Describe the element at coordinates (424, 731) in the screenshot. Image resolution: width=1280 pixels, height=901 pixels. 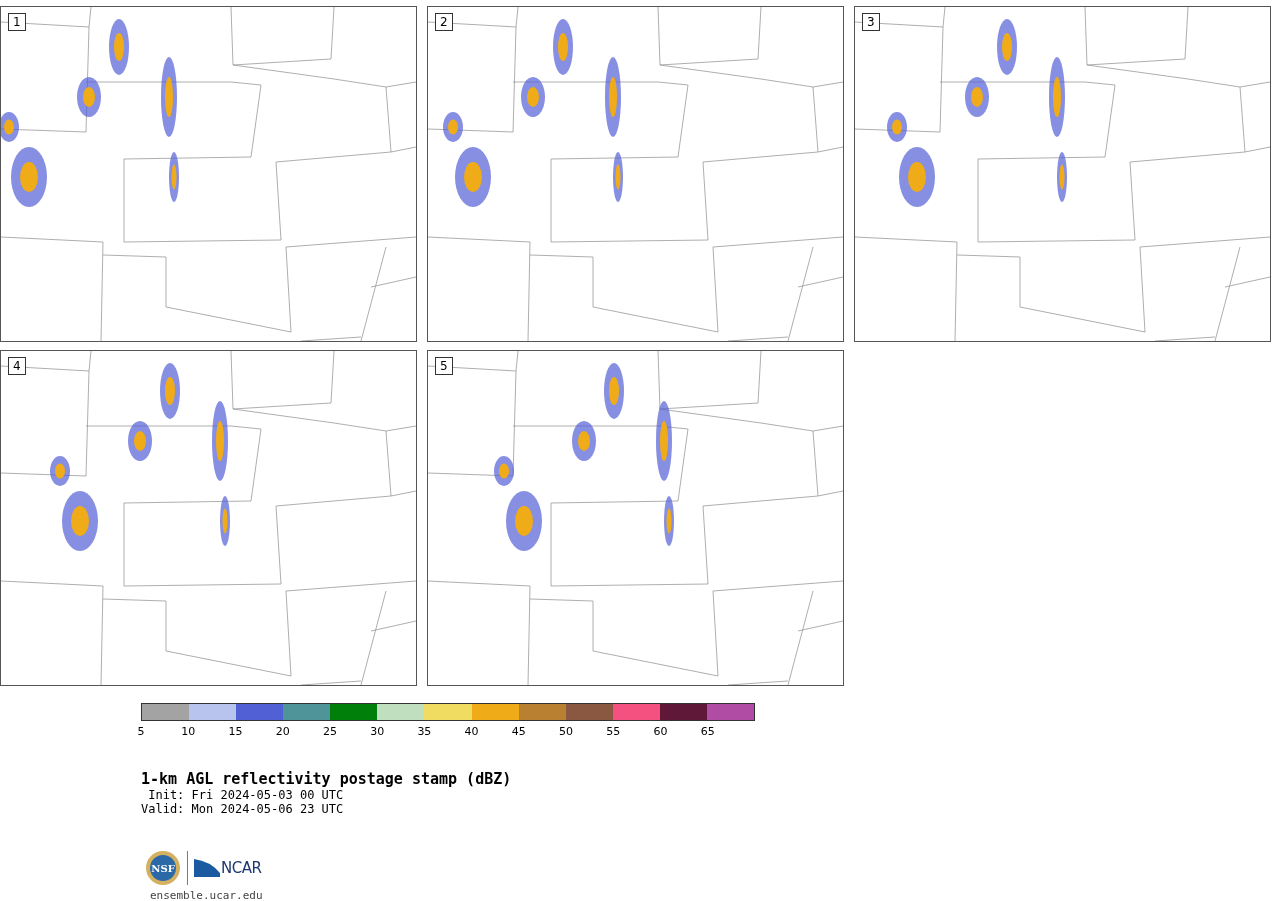
I see `tick-label: 35` at that location.